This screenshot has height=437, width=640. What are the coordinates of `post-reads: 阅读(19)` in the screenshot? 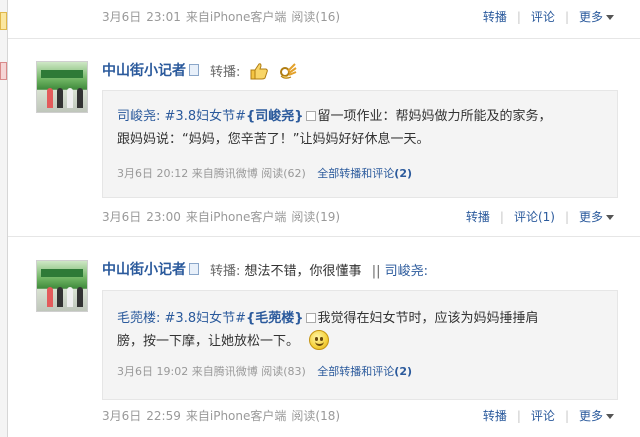 It's located at (316, 217).